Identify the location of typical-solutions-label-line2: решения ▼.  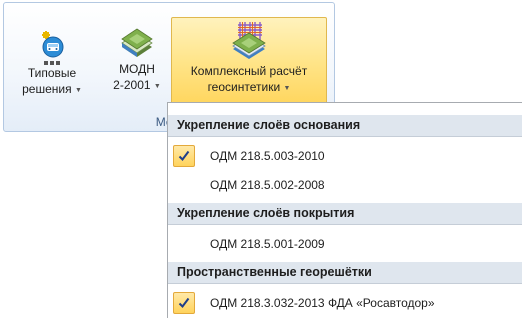
(52, 90).